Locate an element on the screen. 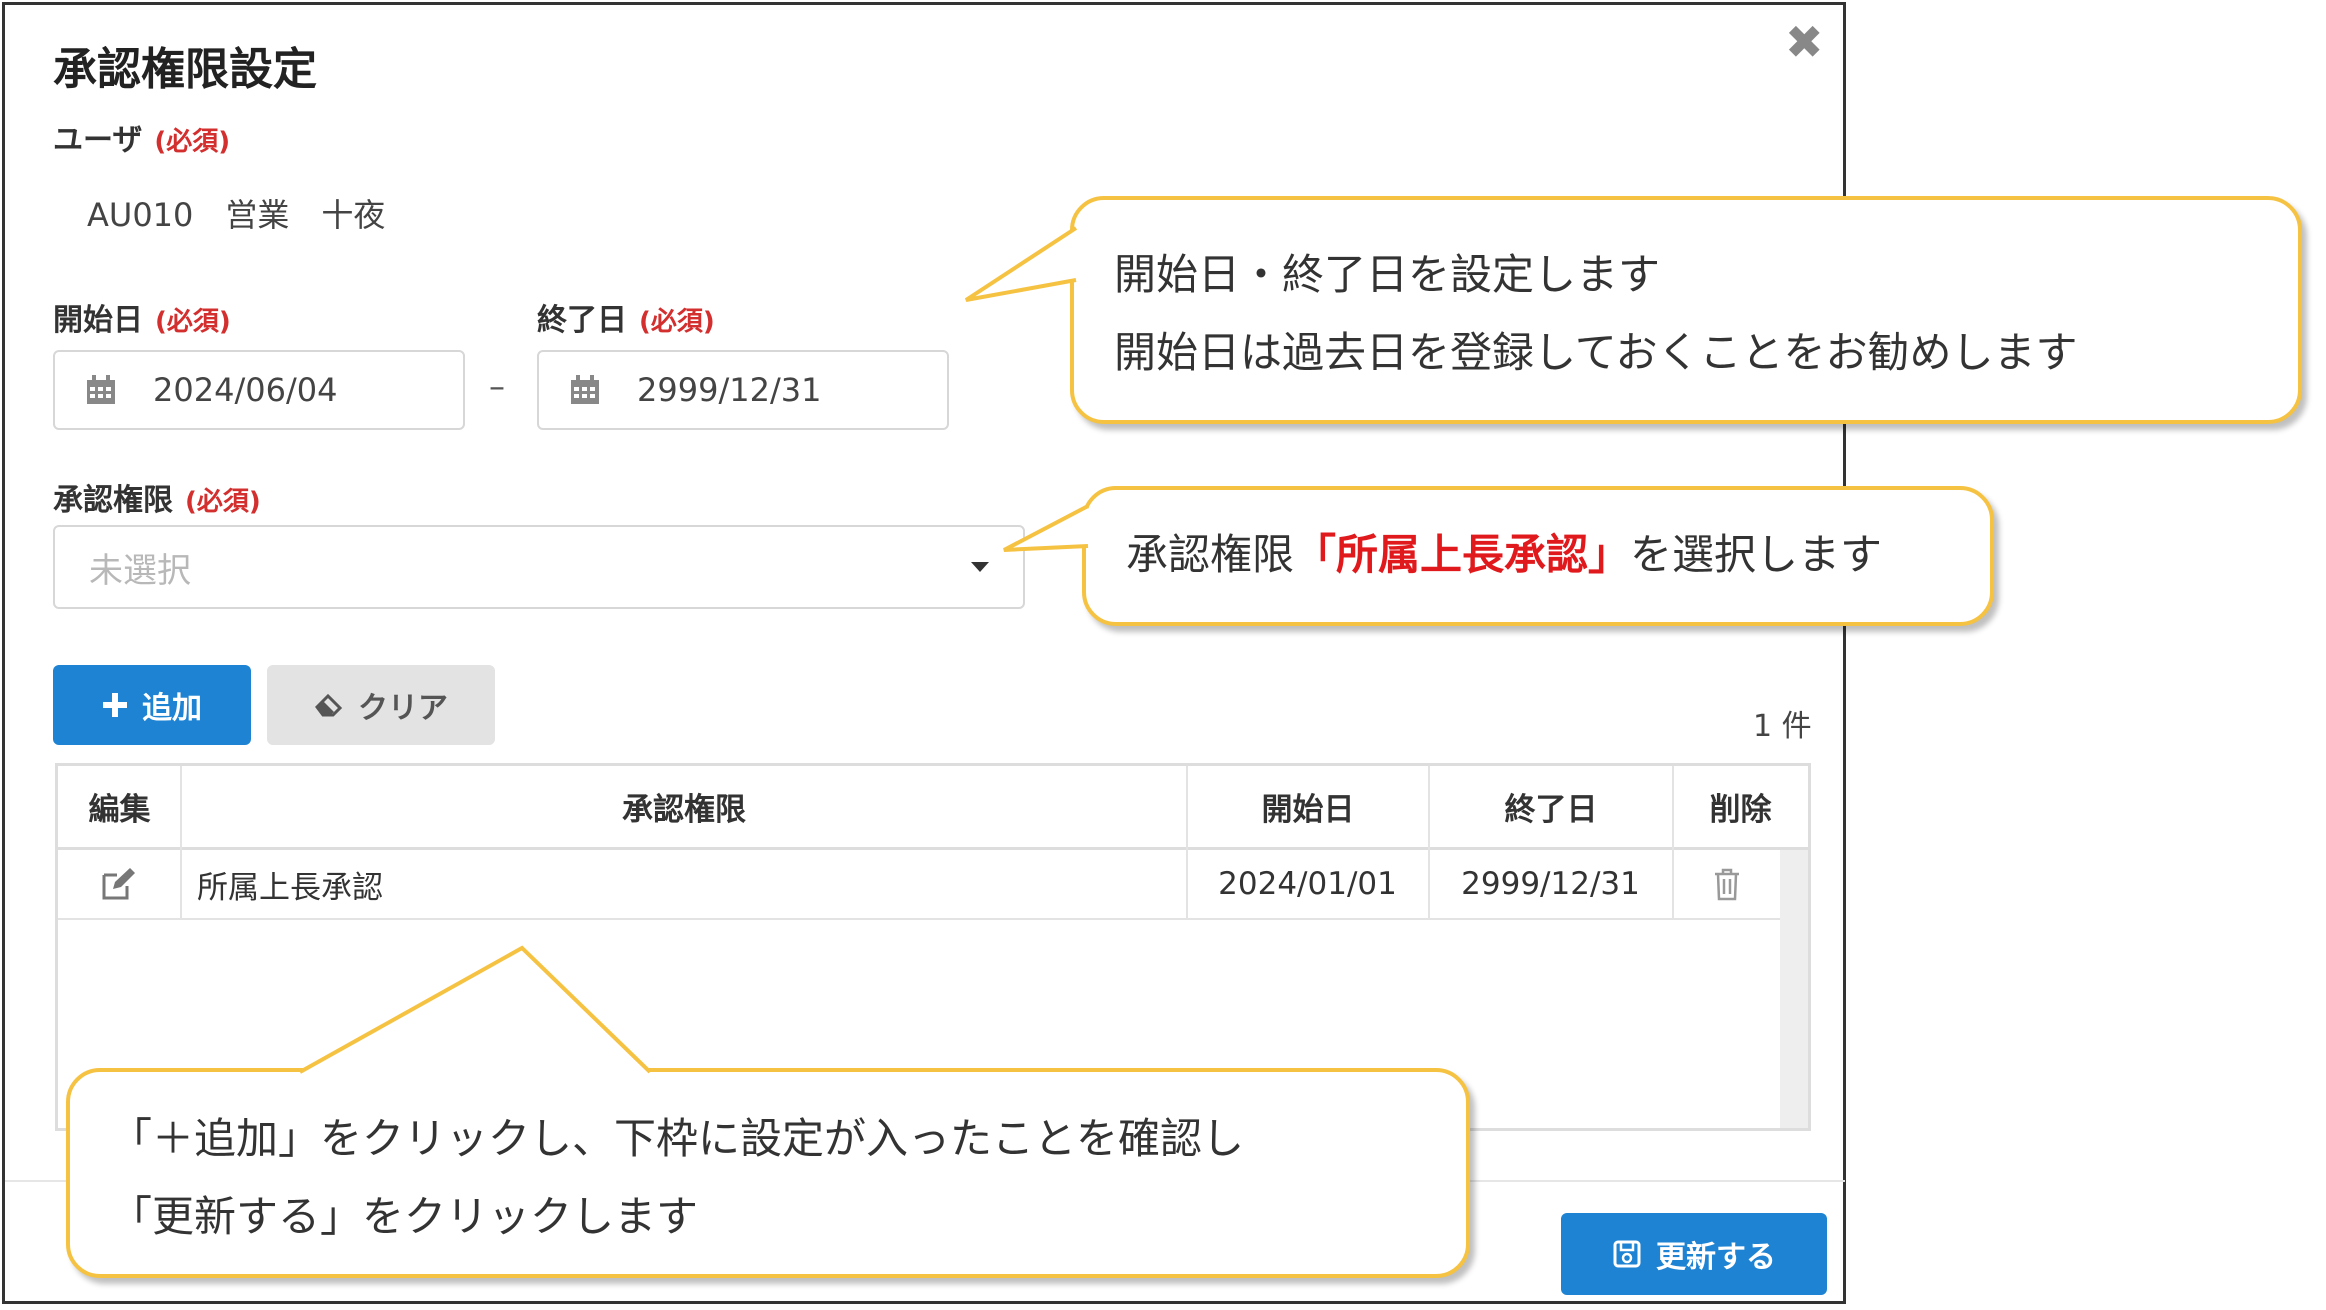 The image size is (2326, 1310). record-count: 1 件 is located at coordinates (1782, 726).